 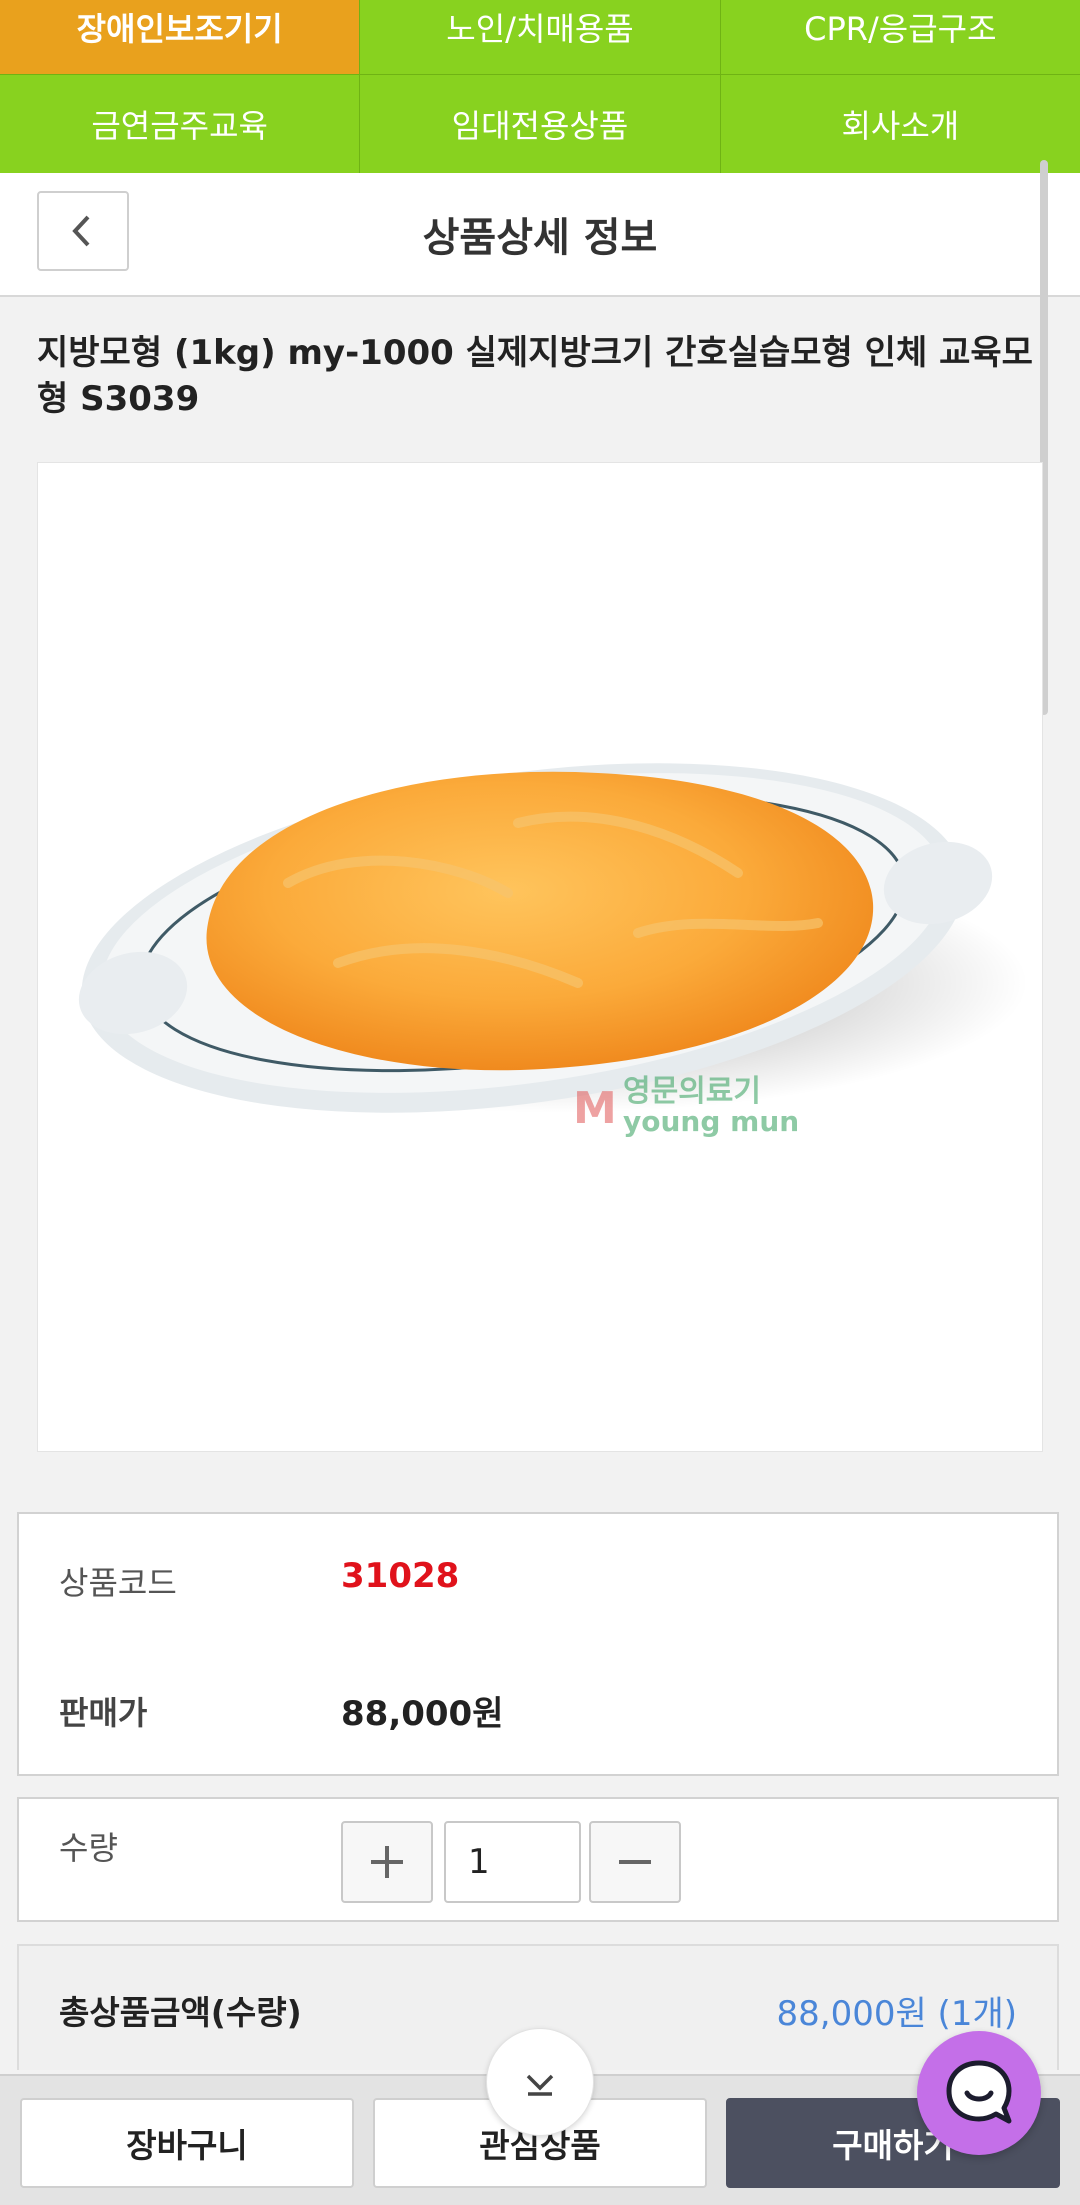 I want to click on product-code-label: 상품코드, so click(x=118, y=1583).